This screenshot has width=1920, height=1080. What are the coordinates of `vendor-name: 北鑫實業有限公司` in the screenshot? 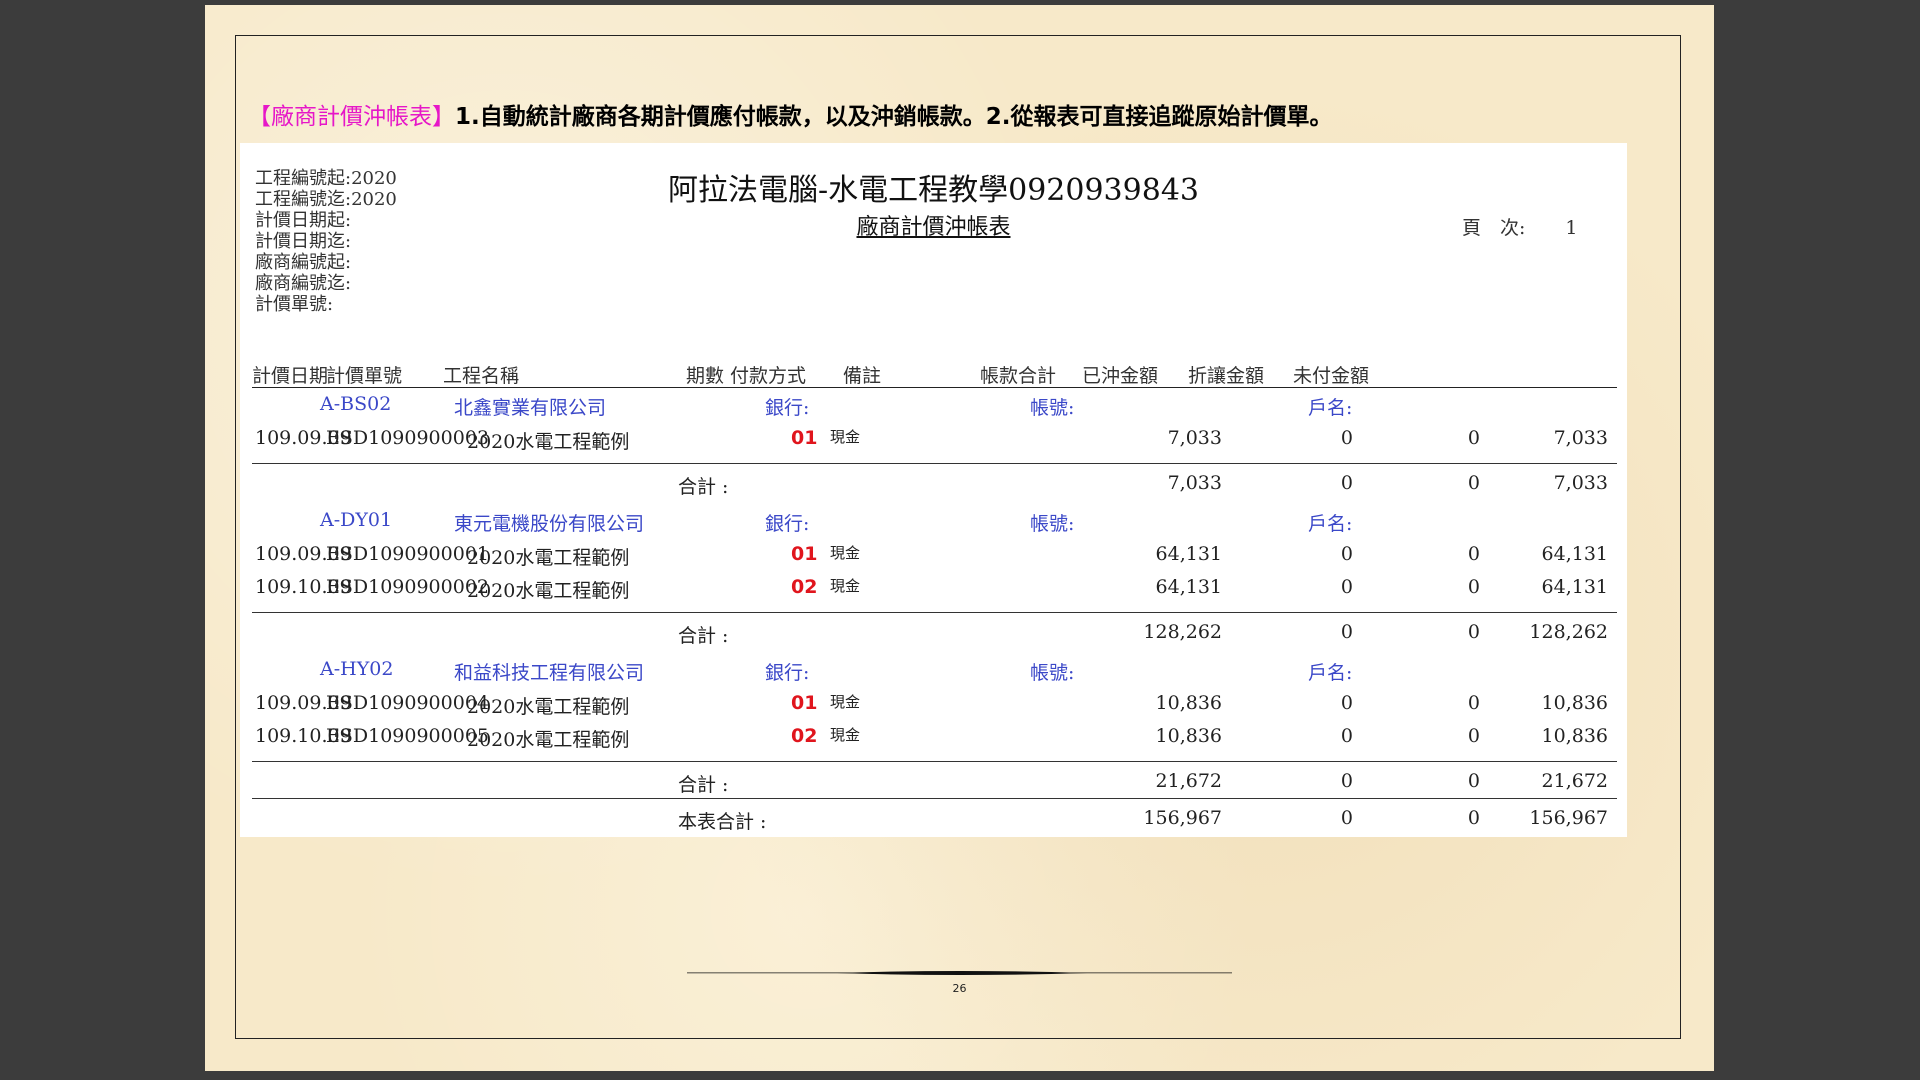 It's located at (530, 408).